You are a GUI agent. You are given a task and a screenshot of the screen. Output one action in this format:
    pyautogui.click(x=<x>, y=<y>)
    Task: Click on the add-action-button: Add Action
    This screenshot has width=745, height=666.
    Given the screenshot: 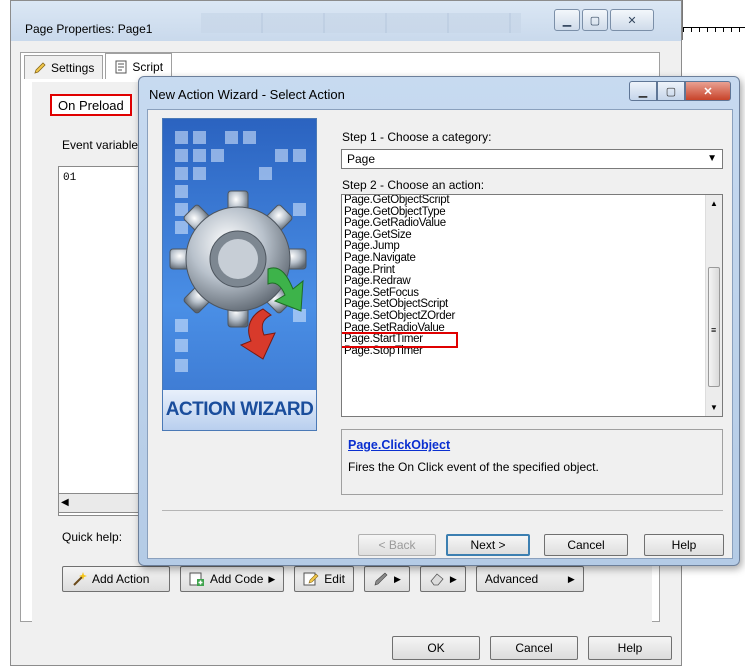 What is the action you would take?
    pyautogui.click(x=116, y=579)
    